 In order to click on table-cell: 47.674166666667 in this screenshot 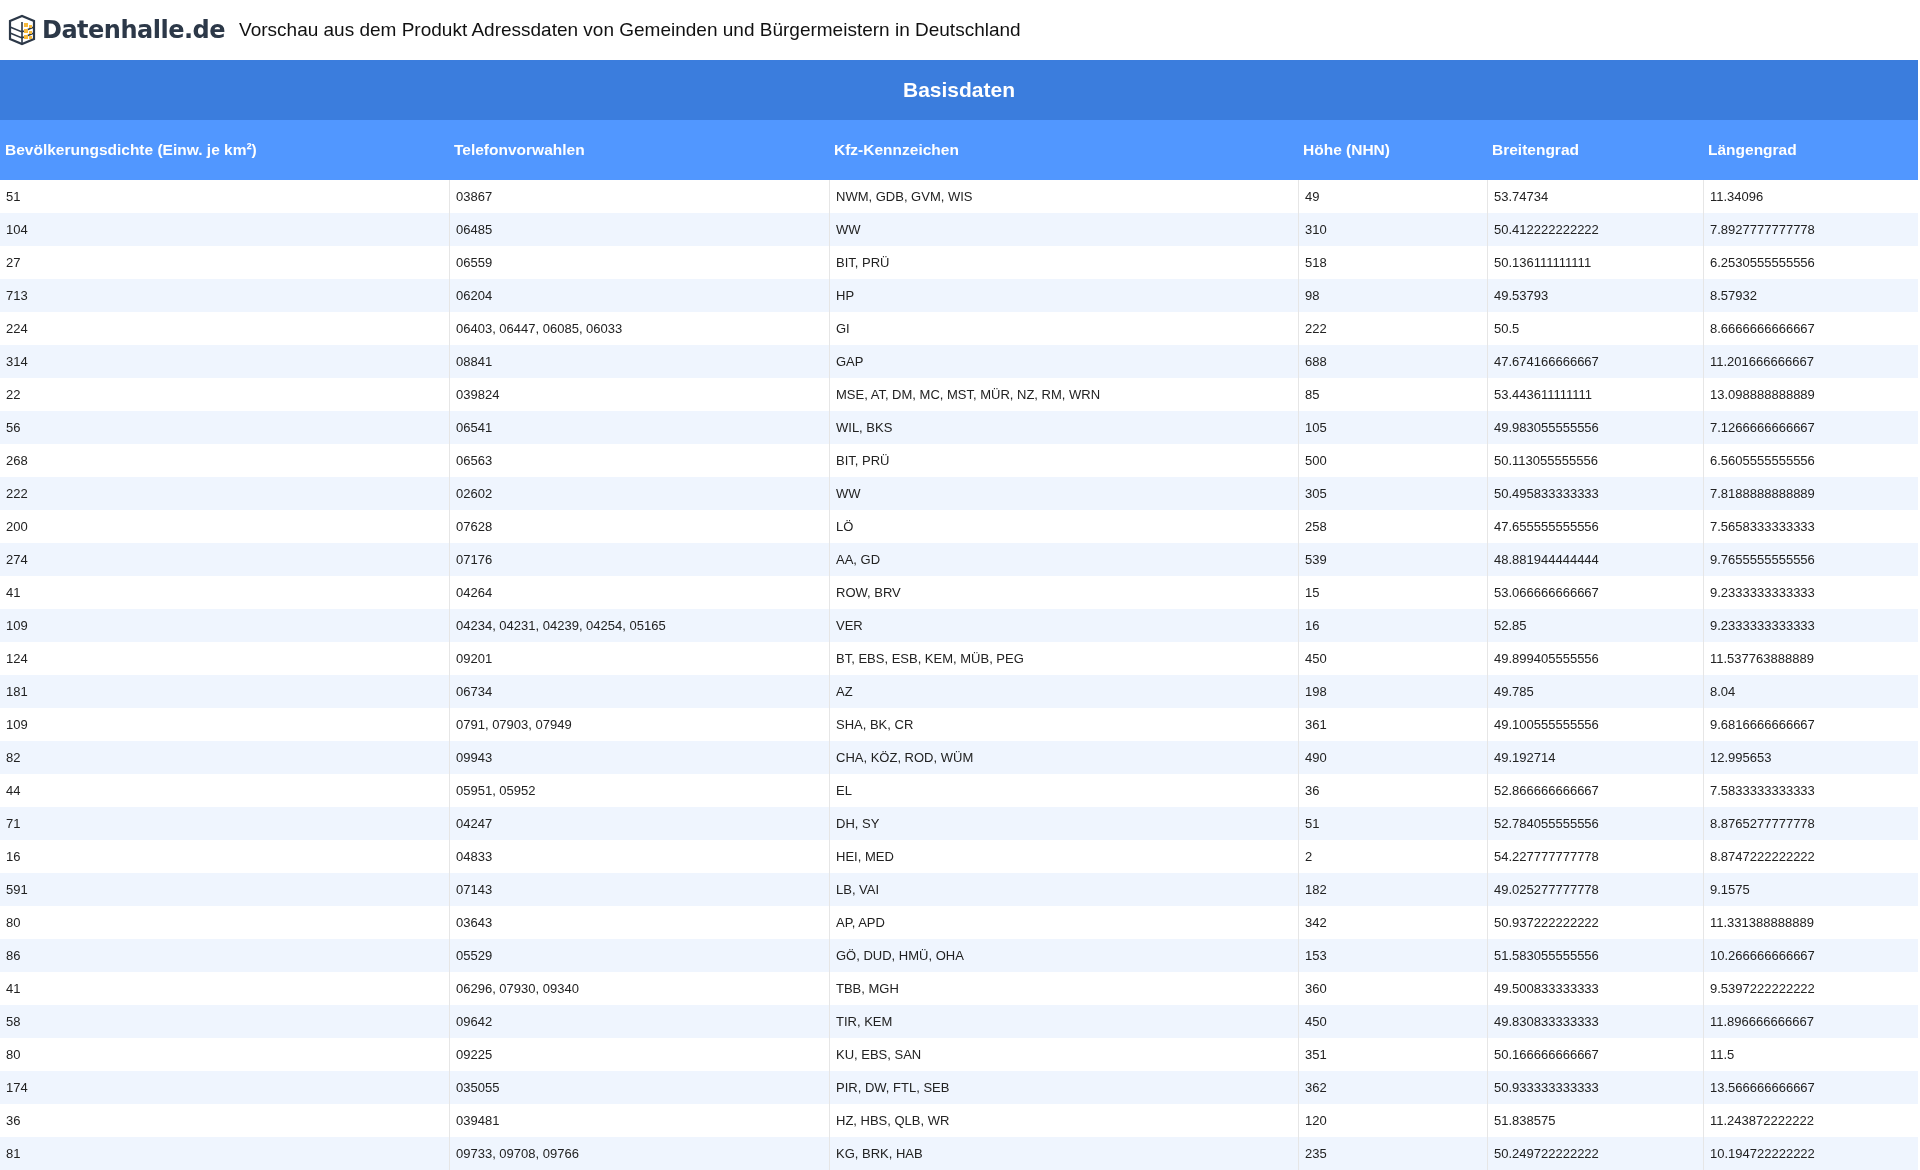, I will do `click(1595, 361)`.